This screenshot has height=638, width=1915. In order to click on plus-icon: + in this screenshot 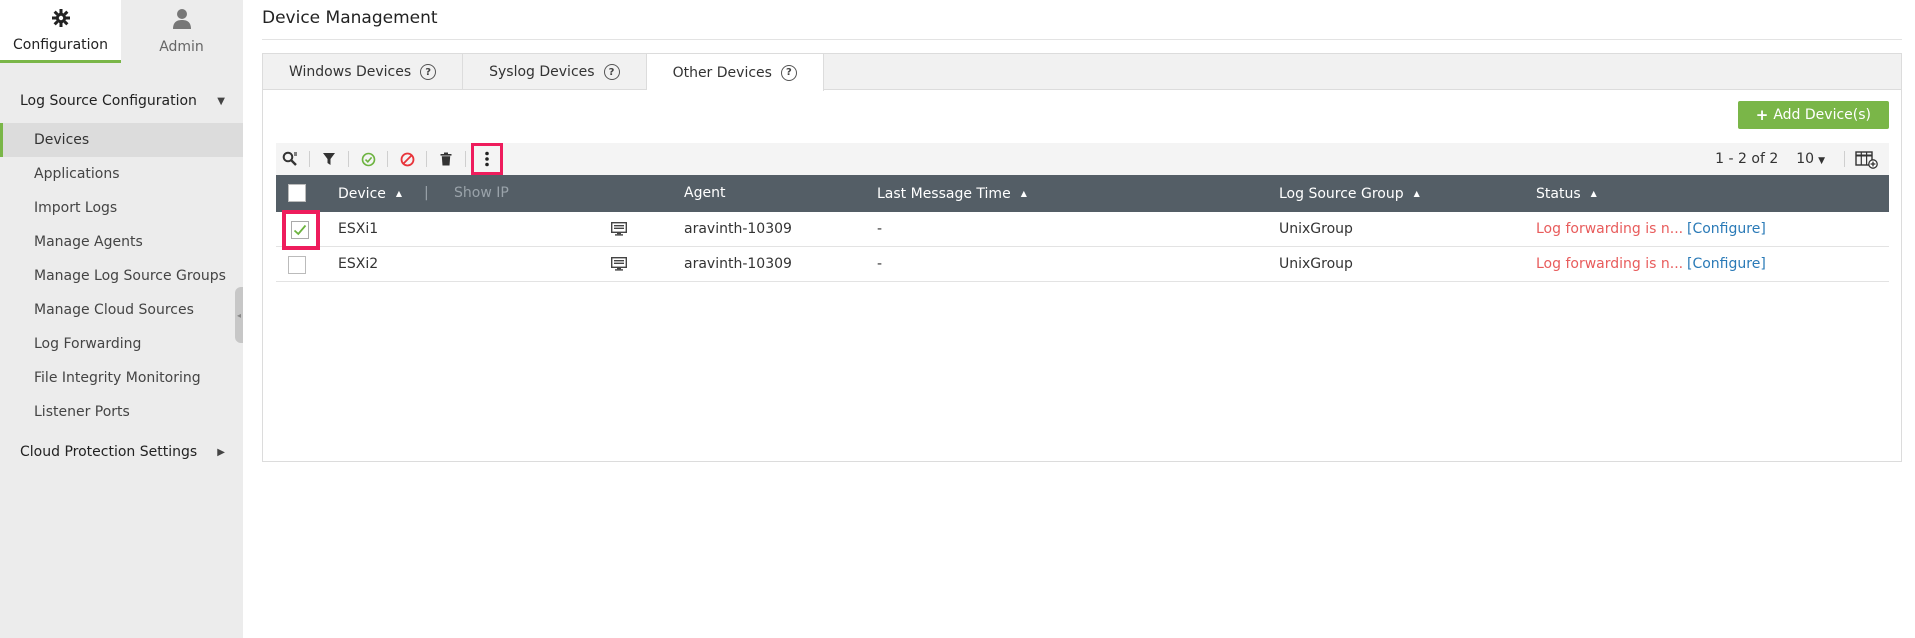, I will do `click(1762, 115)`.